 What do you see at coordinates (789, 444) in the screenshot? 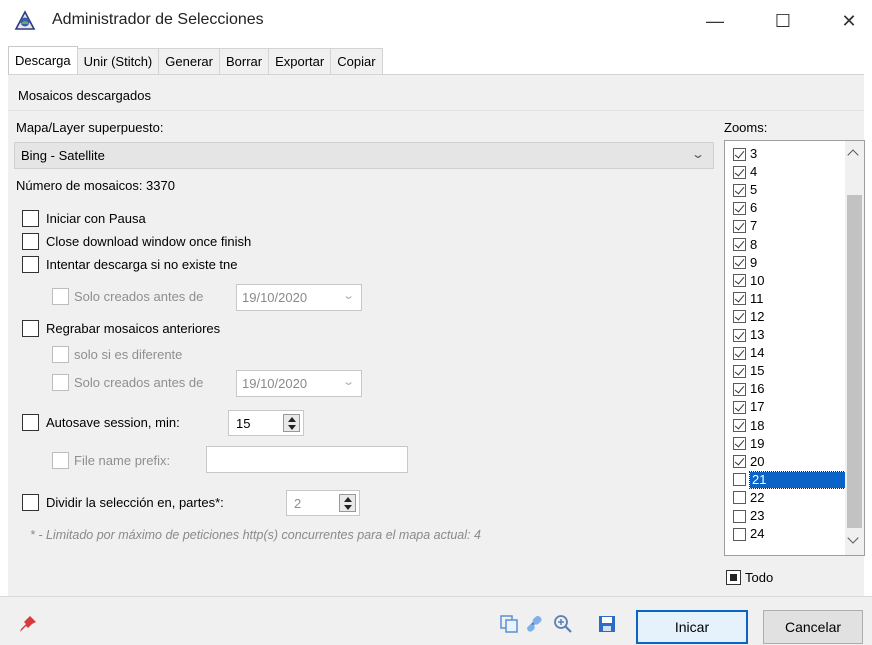
I see `zoom-item: 19` at bounding box center [789, 444].